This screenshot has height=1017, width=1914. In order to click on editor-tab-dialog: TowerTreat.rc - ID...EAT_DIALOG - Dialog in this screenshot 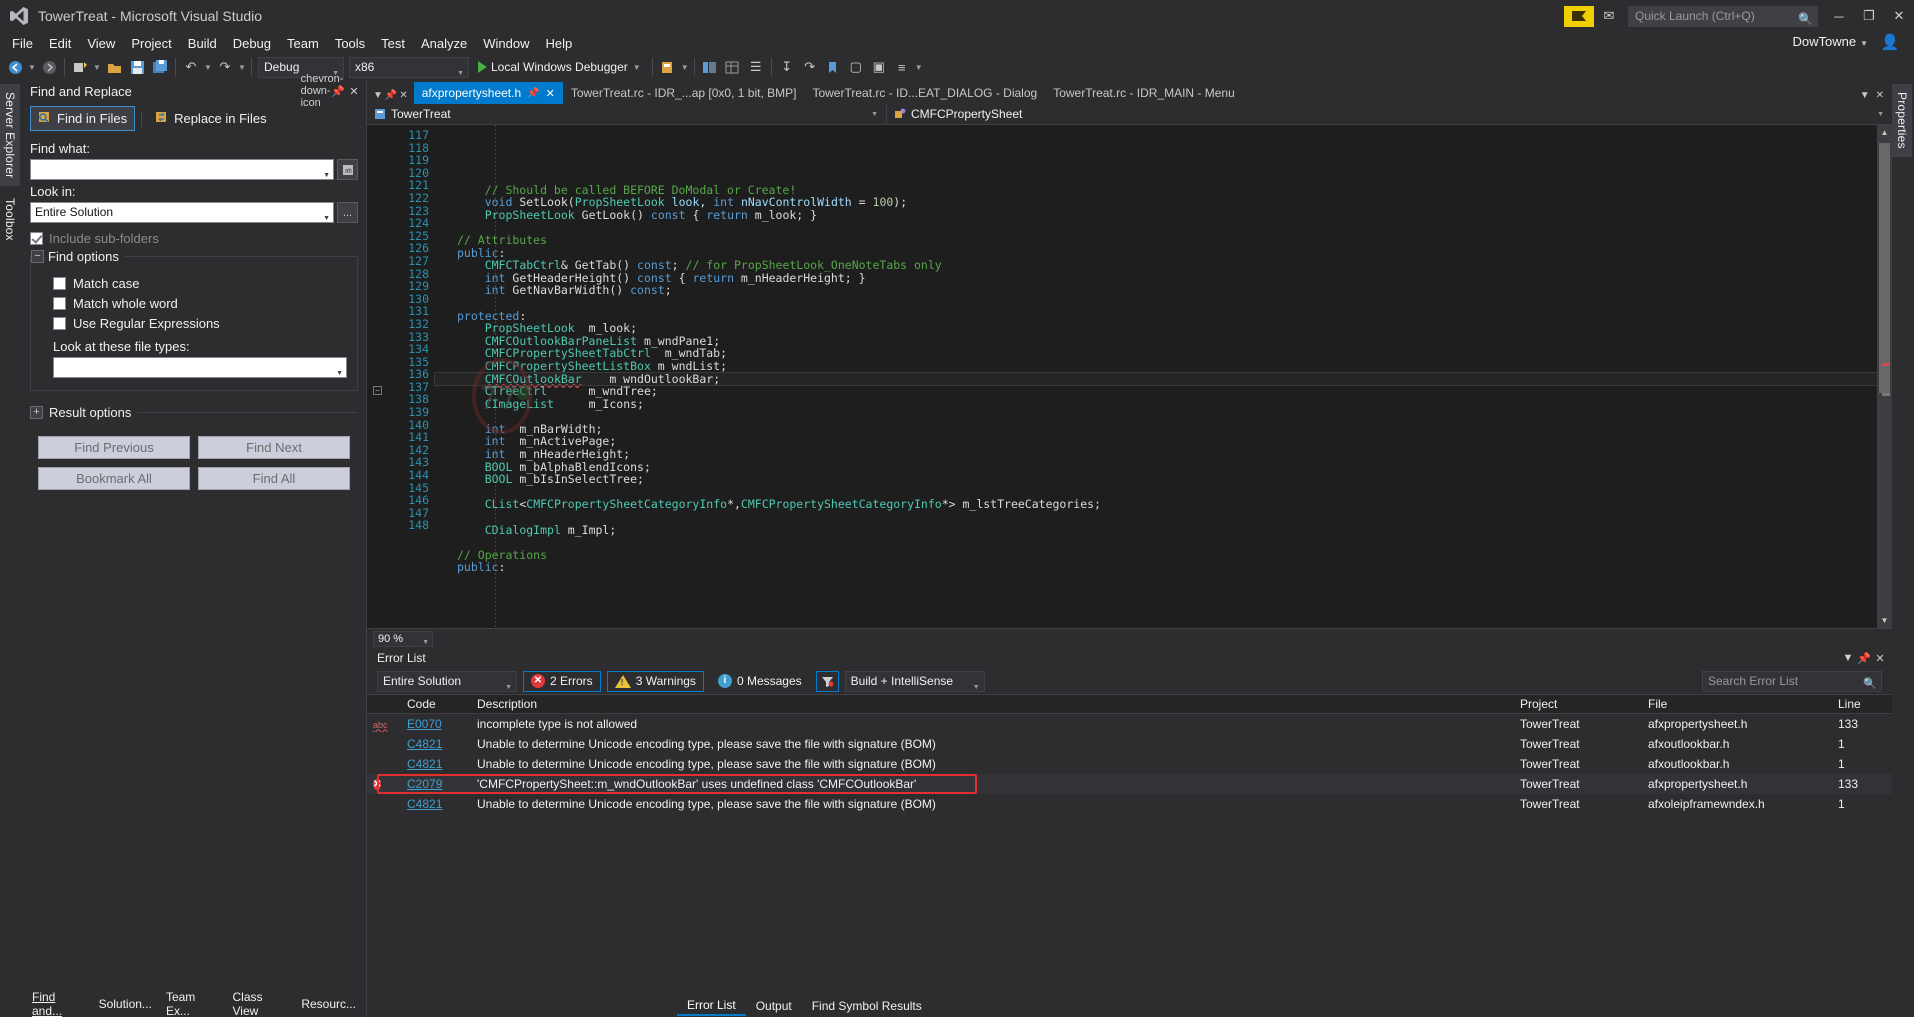, I will do `click(924, 93)`.